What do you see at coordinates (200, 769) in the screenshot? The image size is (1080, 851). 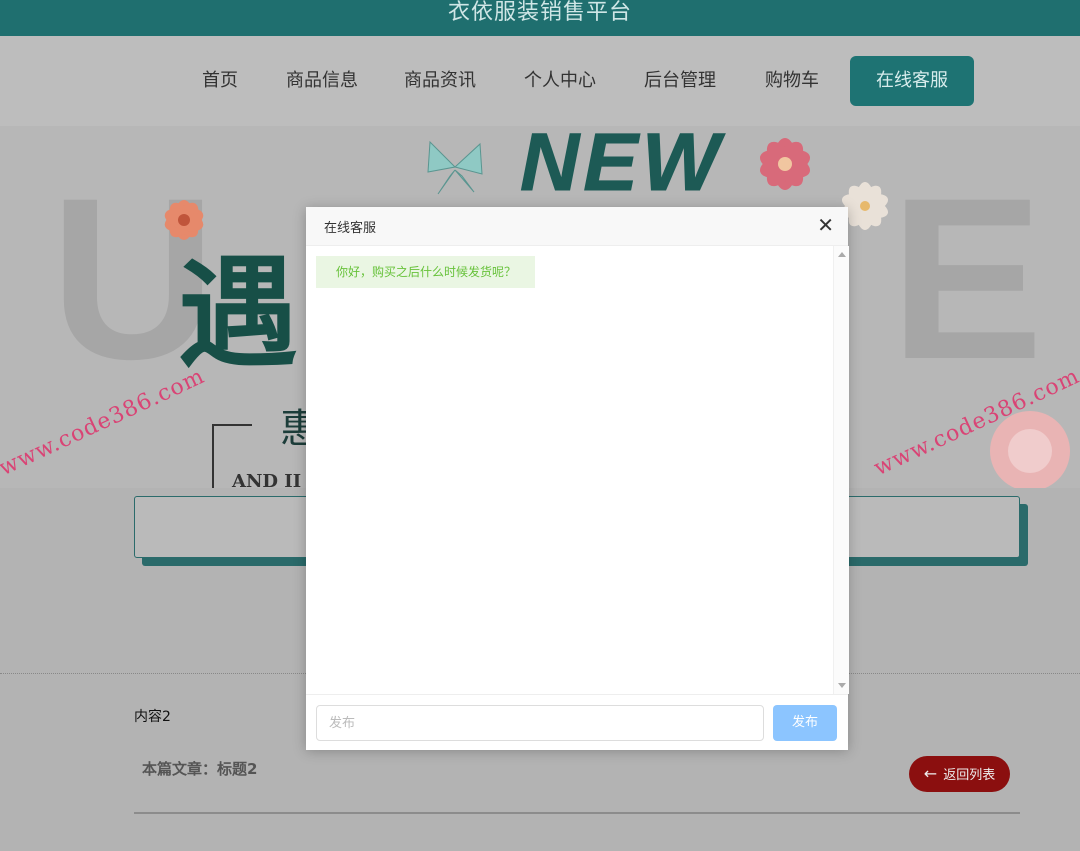 I see `article-title-line: 本篇文章：标题2` at bounding box center [200, 769].